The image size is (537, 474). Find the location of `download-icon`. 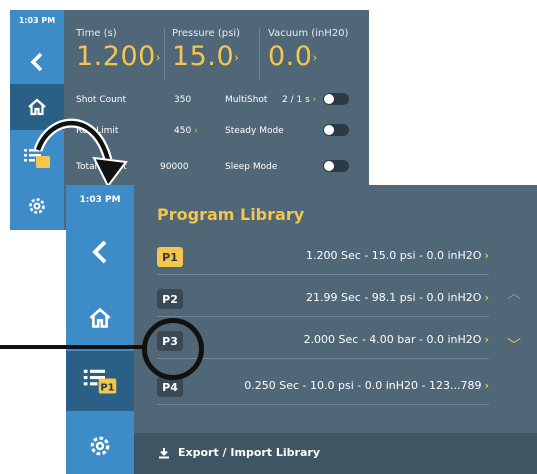

download-icon is located at coordinates (164, 452).